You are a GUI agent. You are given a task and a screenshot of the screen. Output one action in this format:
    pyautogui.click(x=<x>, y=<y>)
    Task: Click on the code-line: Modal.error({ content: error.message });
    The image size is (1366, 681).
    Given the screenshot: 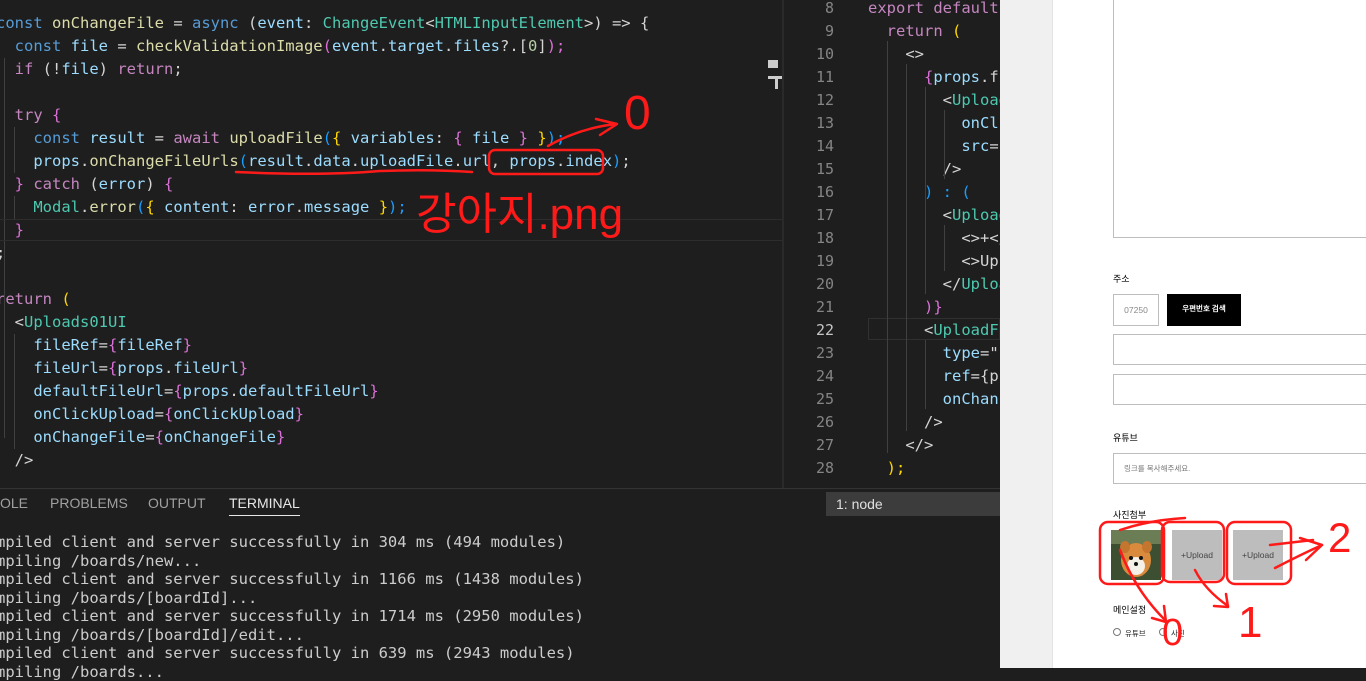 What is the action you would take?
    pyautogui.click(x=203, y=207)
    